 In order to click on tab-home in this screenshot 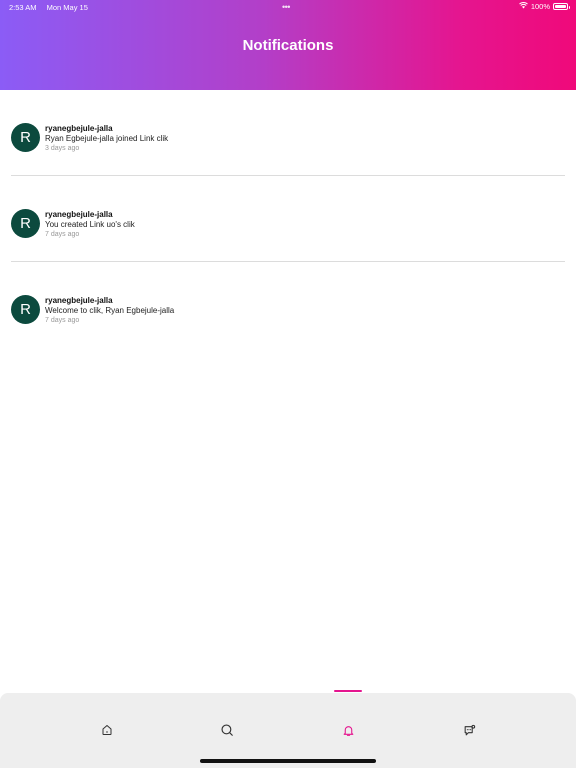, I will do `click(107, 730)`.